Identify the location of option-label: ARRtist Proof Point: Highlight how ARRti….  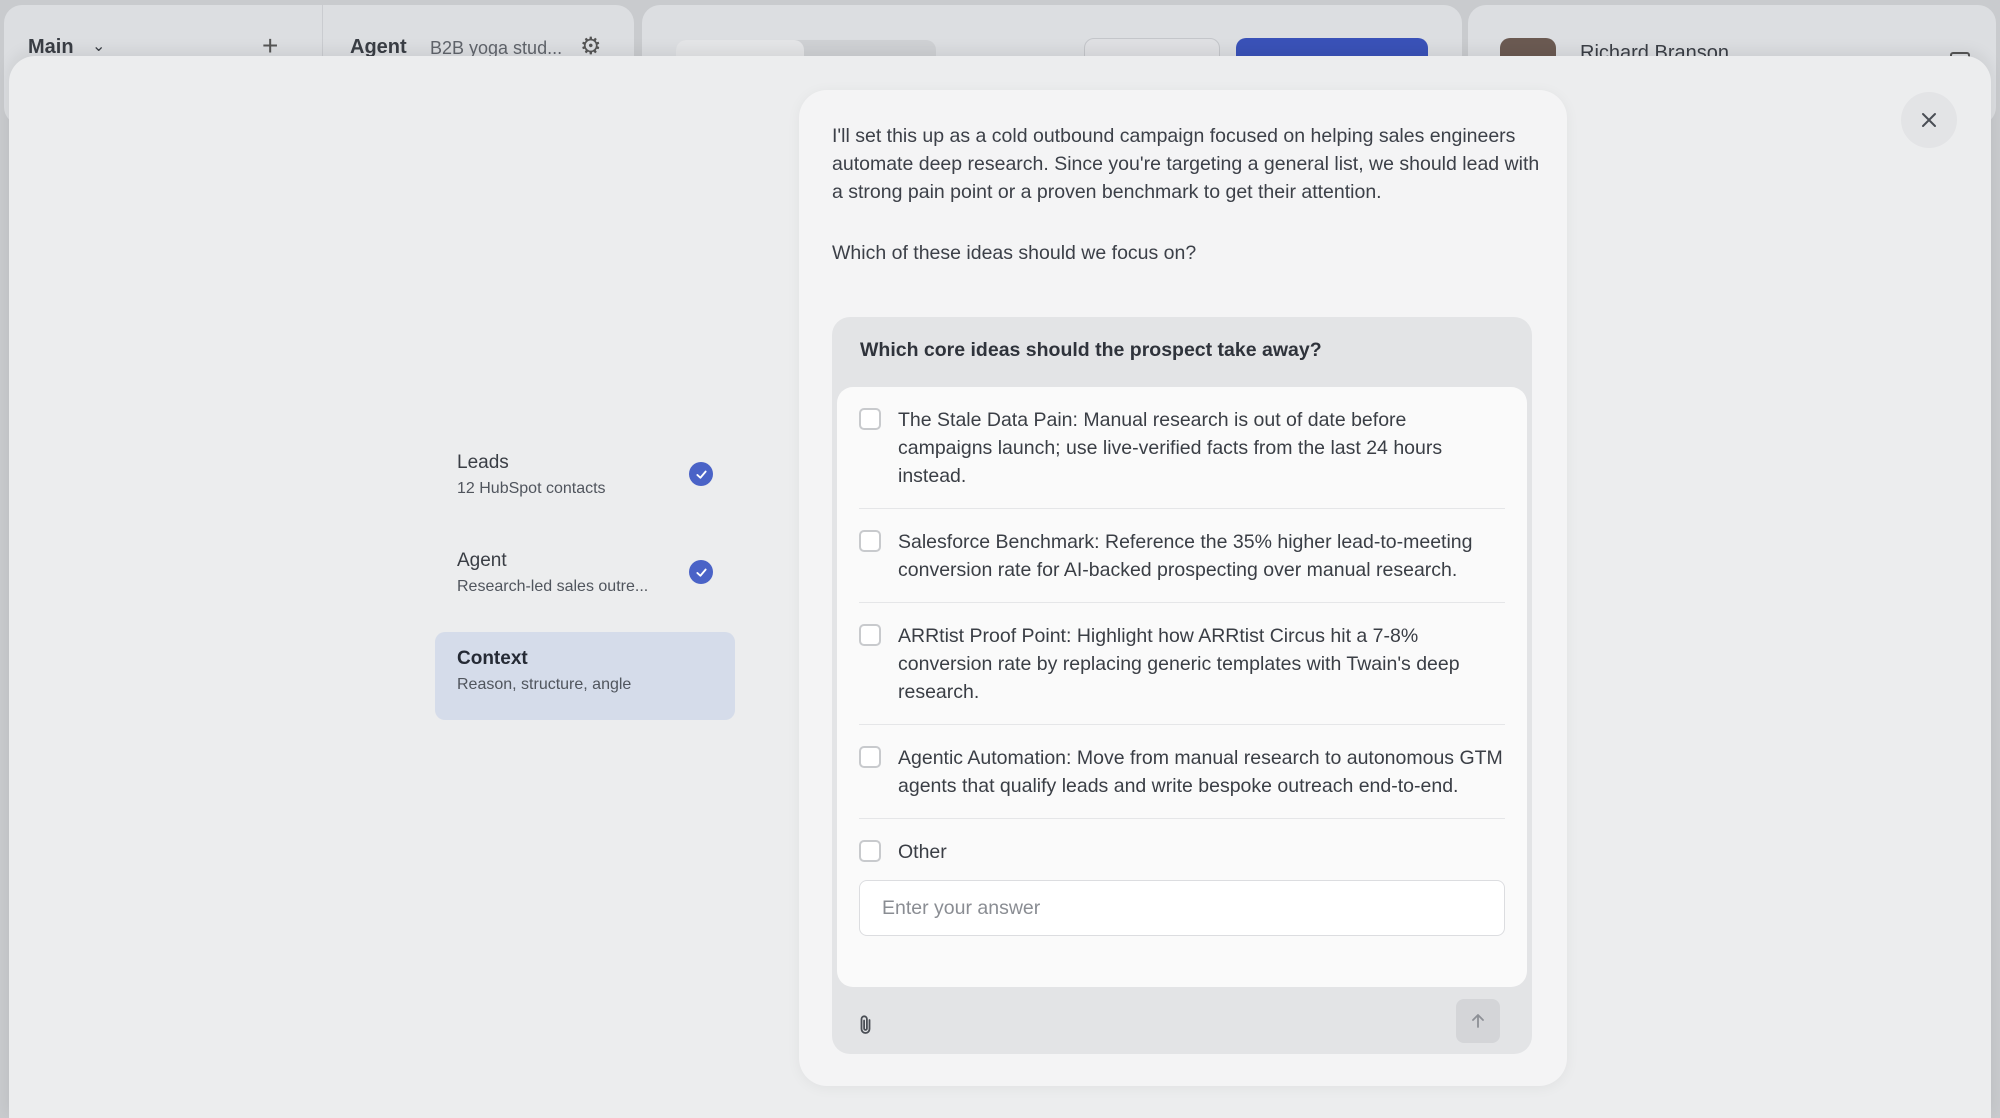
(1179, 664).